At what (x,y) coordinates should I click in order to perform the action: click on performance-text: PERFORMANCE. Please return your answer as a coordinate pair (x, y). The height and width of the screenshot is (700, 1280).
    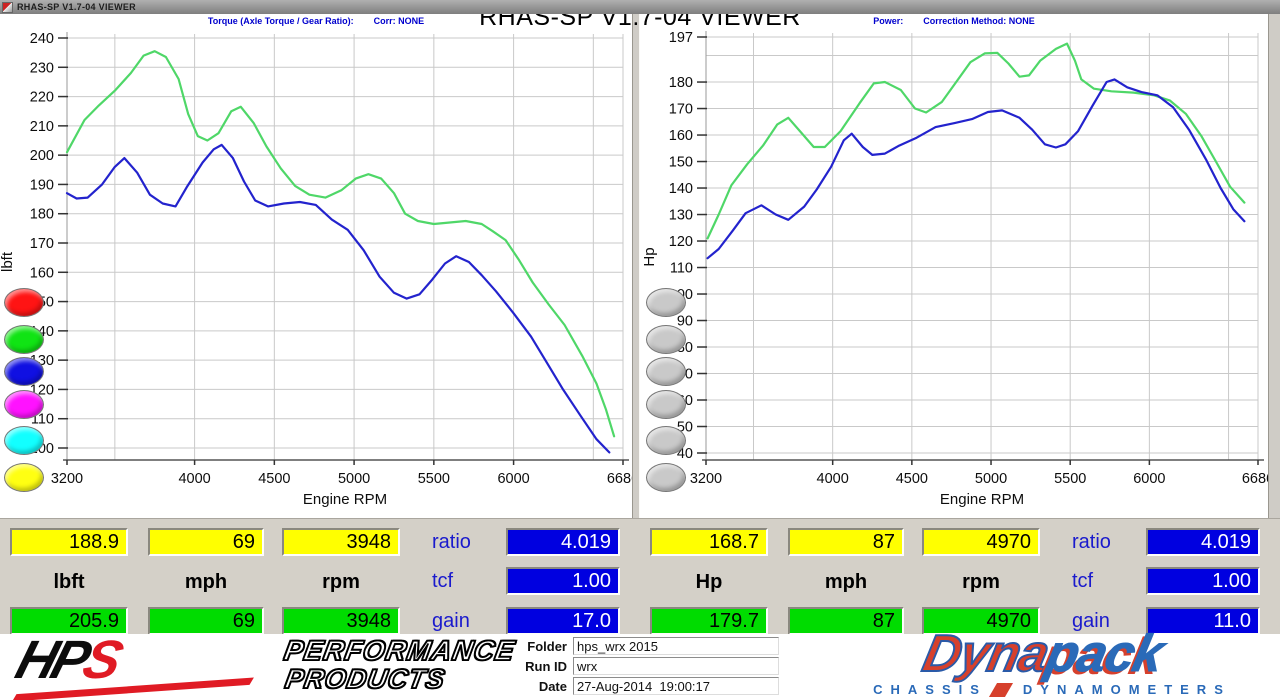
    Looking at the image, I should click on (400, 650).